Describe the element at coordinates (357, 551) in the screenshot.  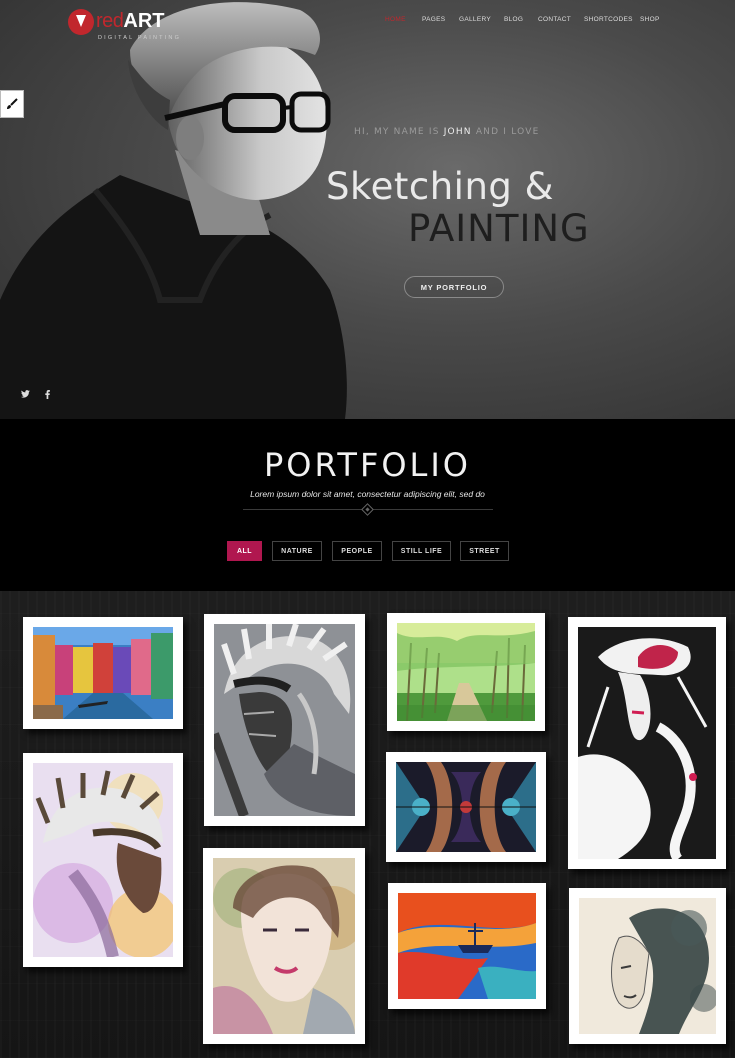
I see `filter-people-button: PEOPLE` at that location.